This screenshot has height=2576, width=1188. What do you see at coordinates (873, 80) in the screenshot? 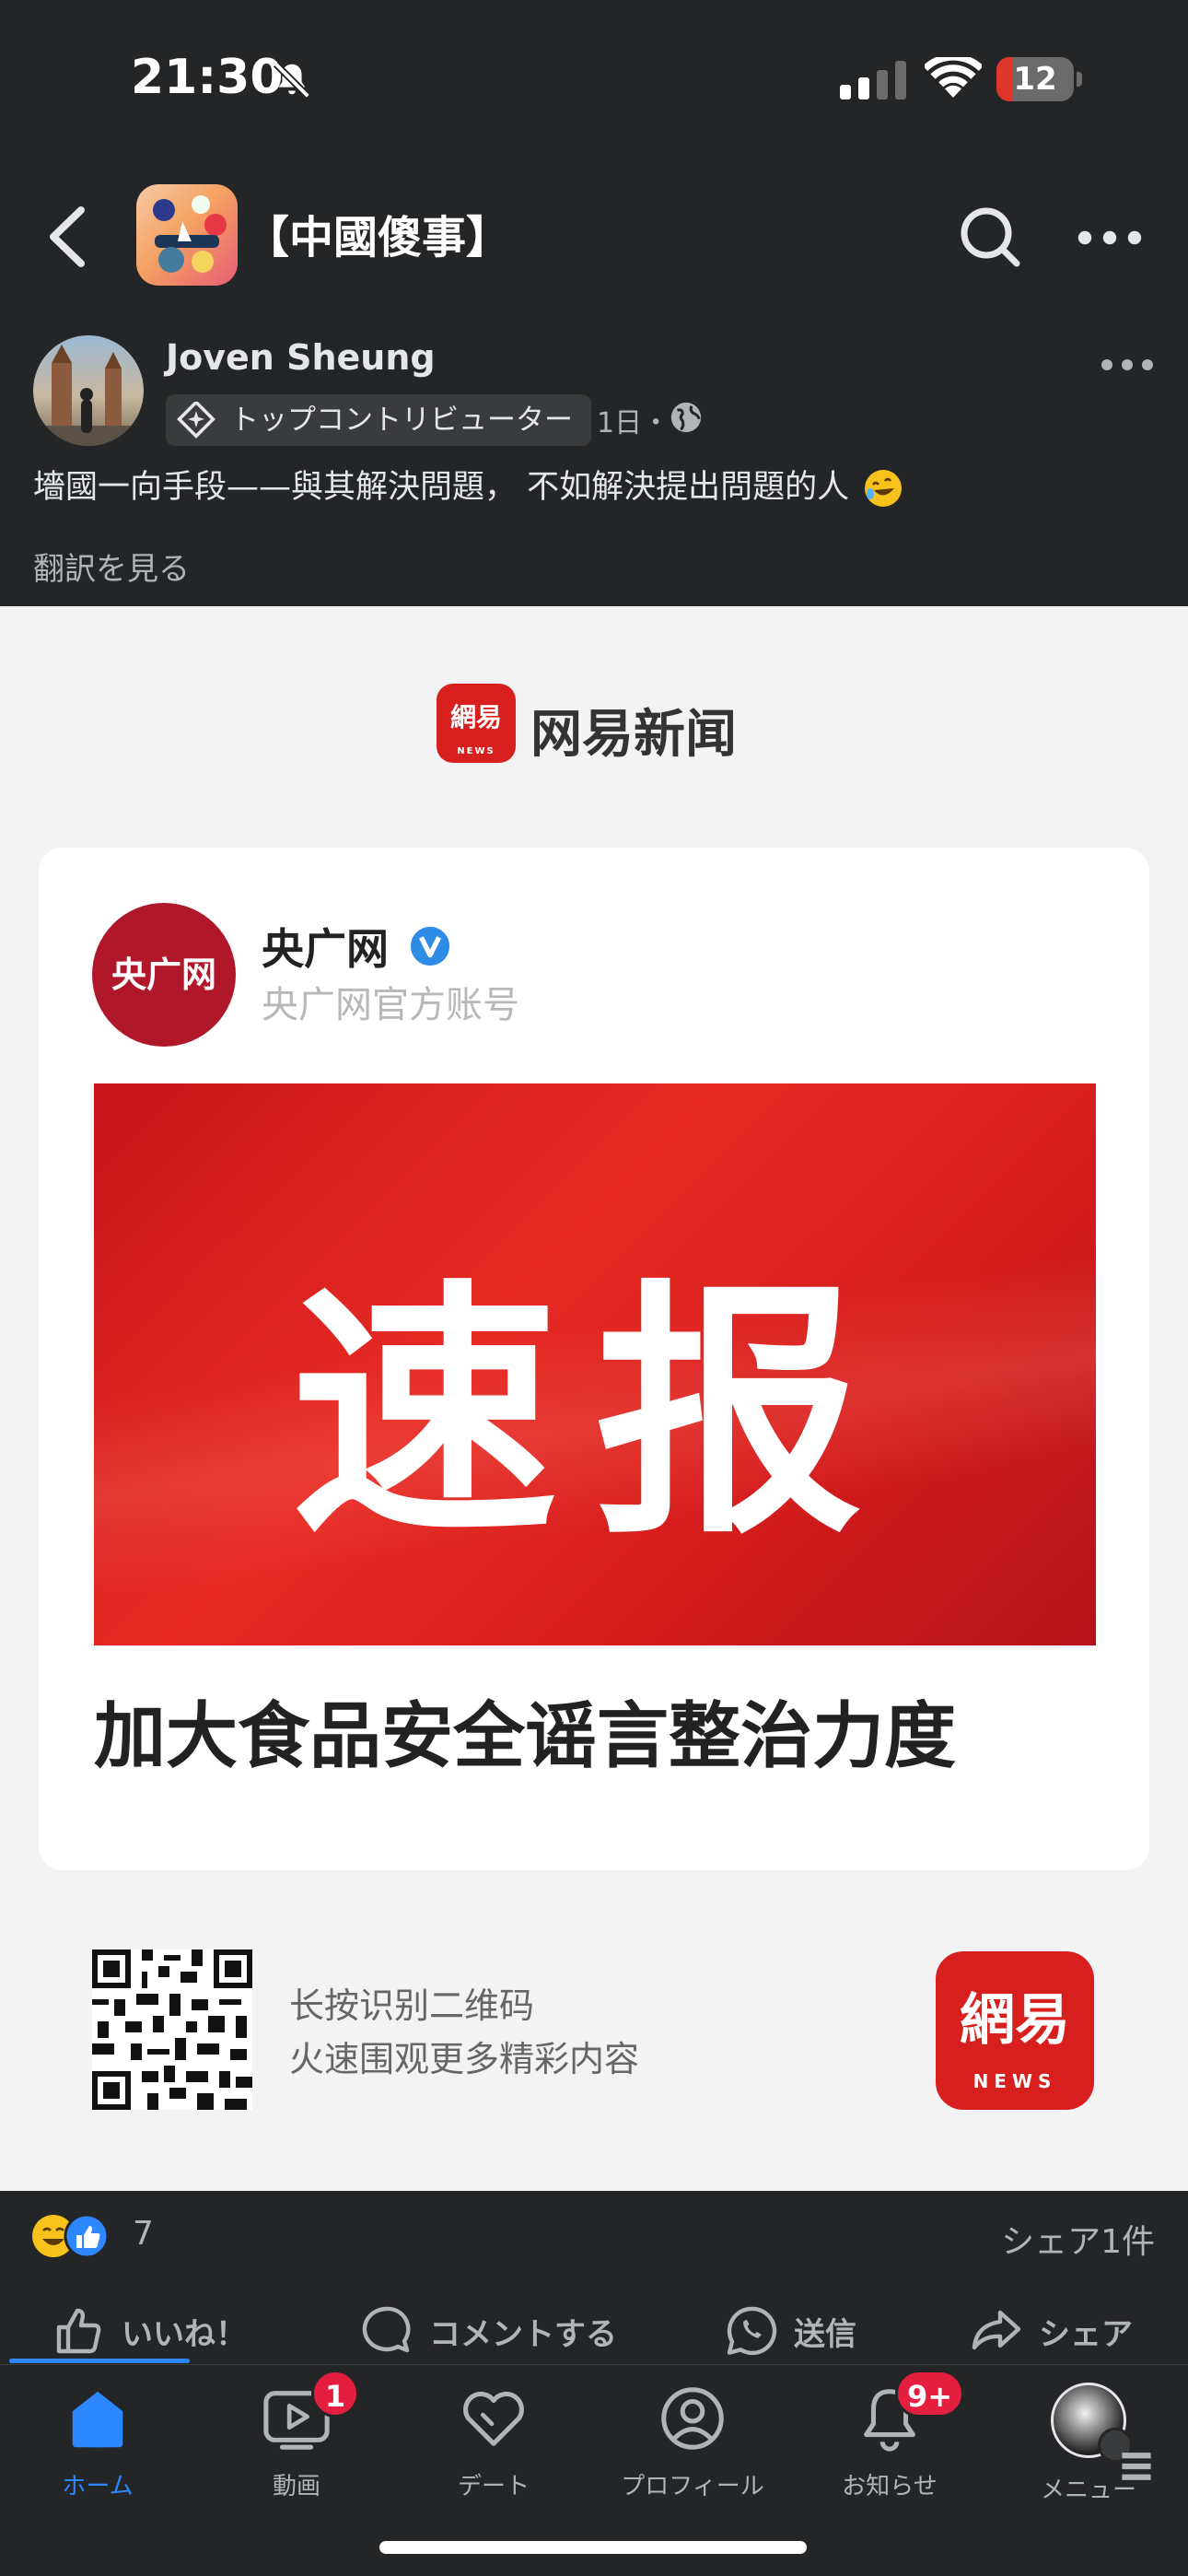
I see `cellular-signal-icon` at bounding box center [873, 80].